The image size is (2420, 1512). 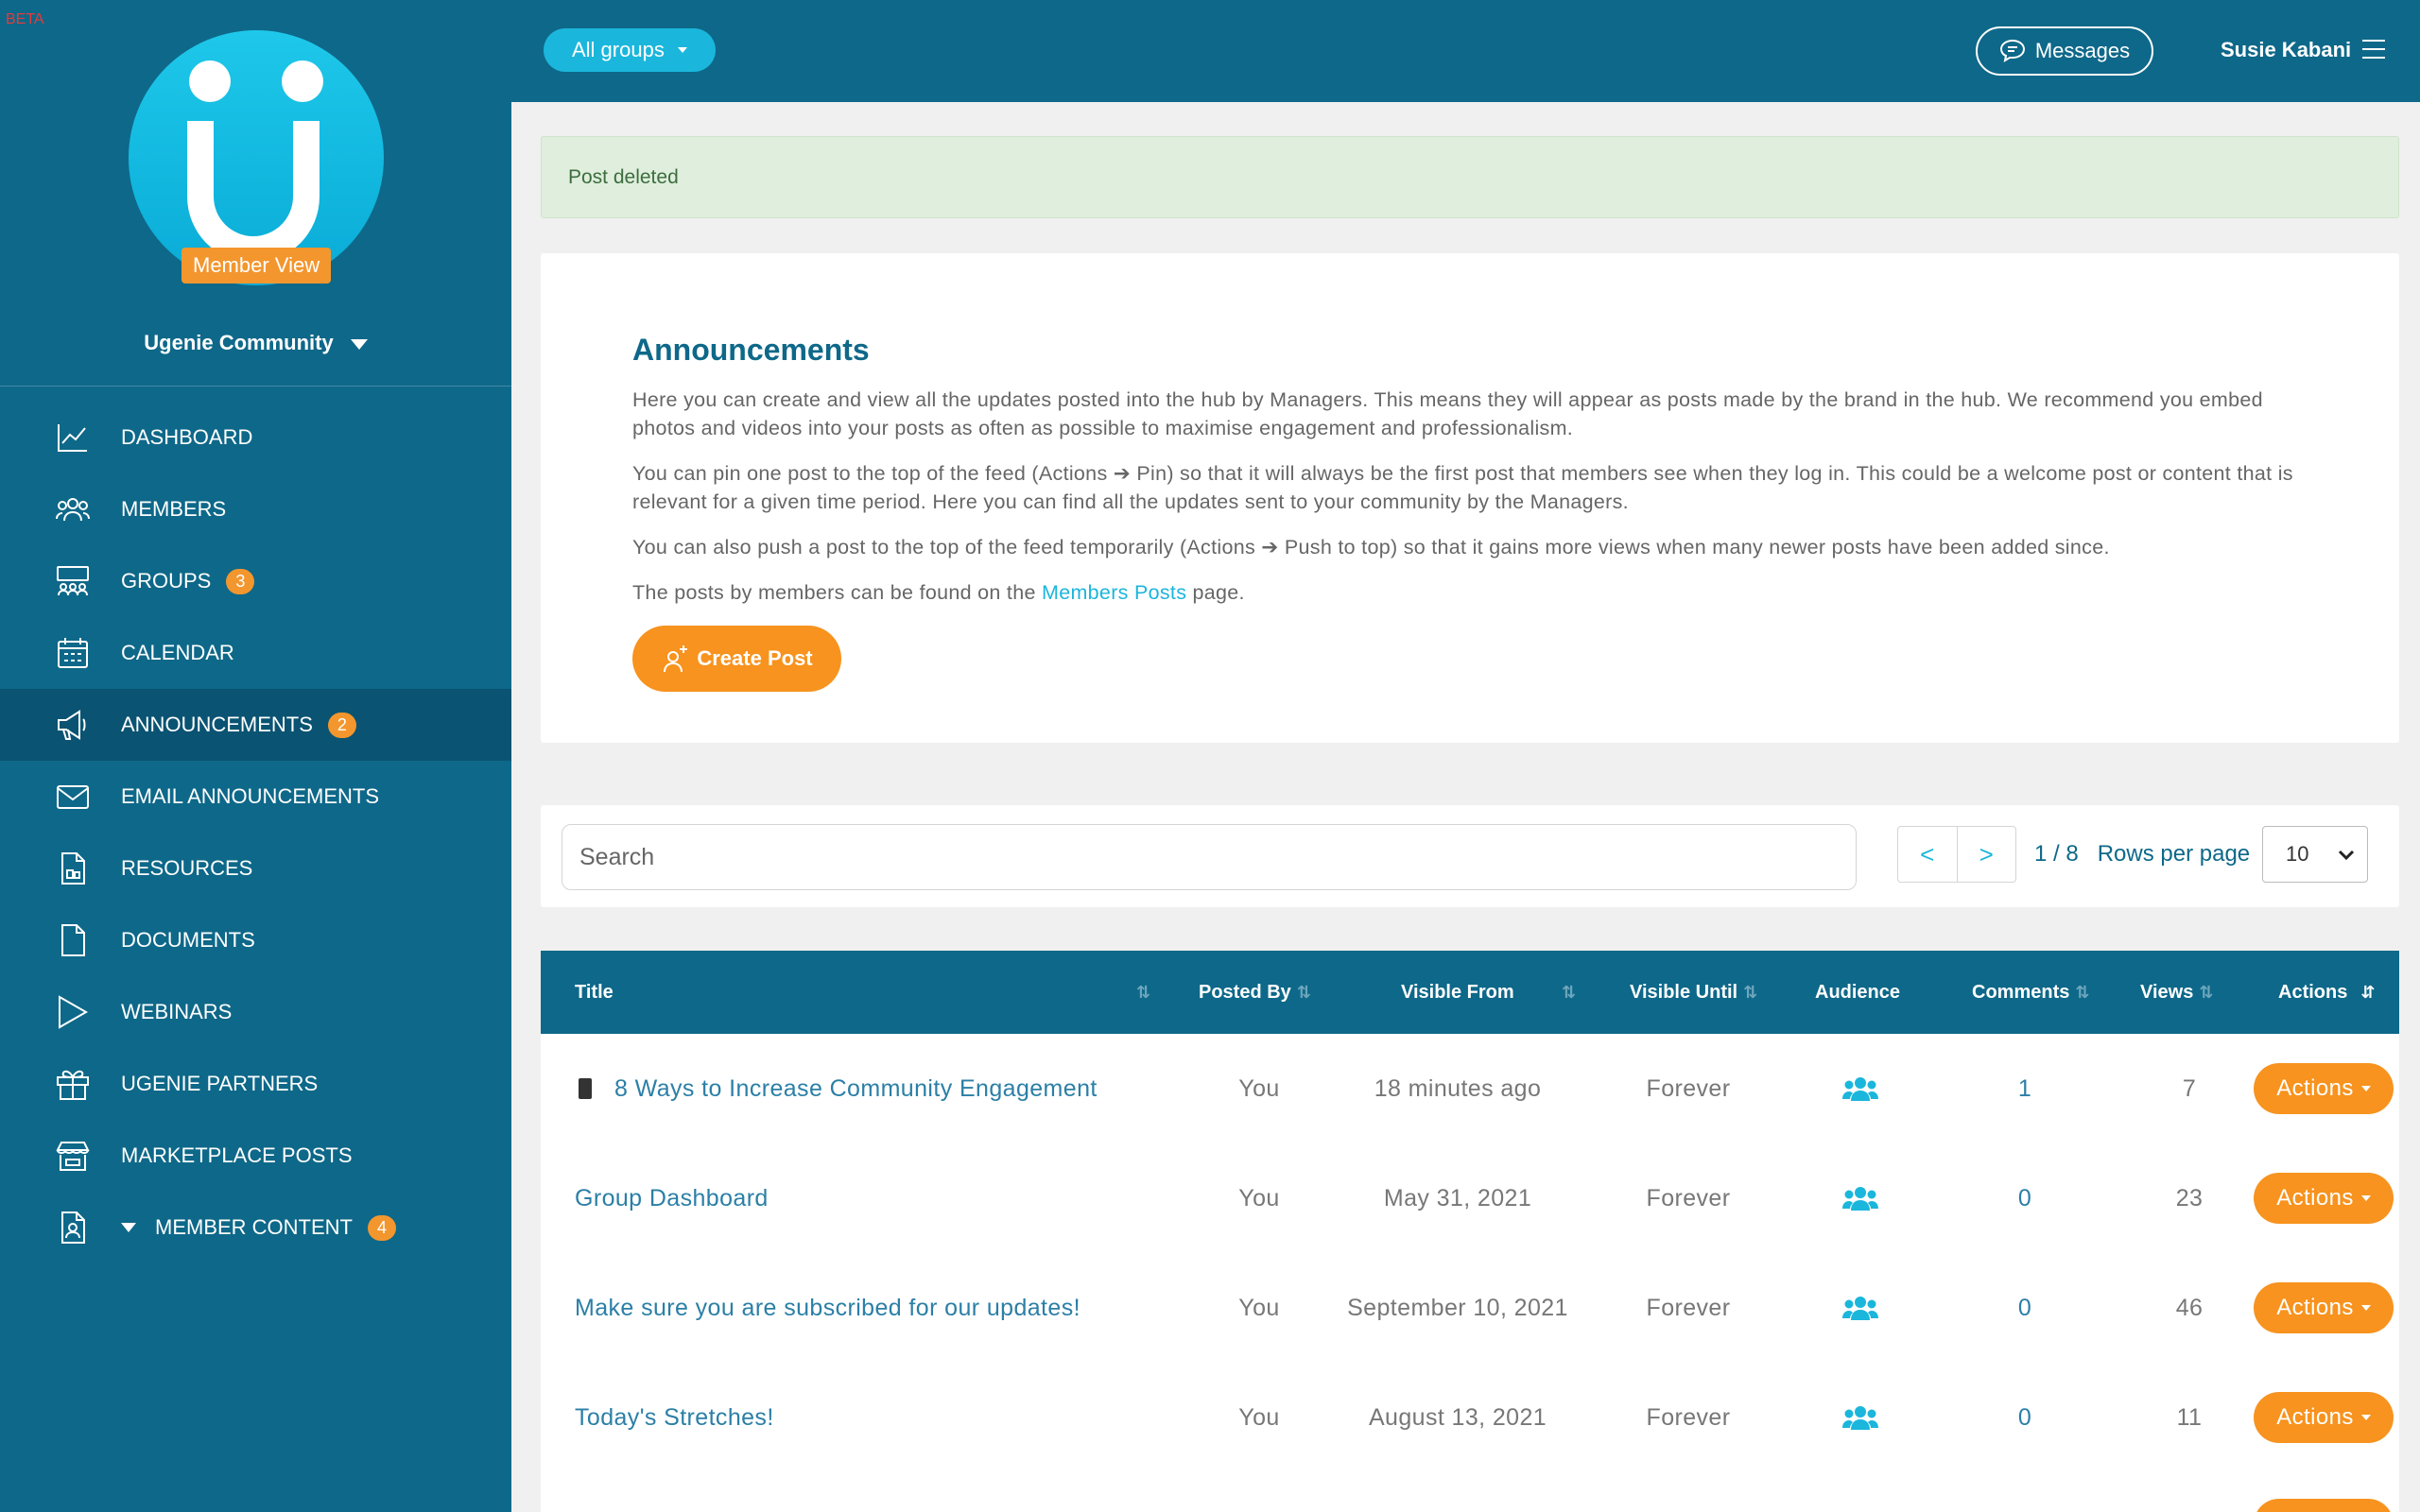 I want to click on beta-label: BETA, so click(x=25, y=19).